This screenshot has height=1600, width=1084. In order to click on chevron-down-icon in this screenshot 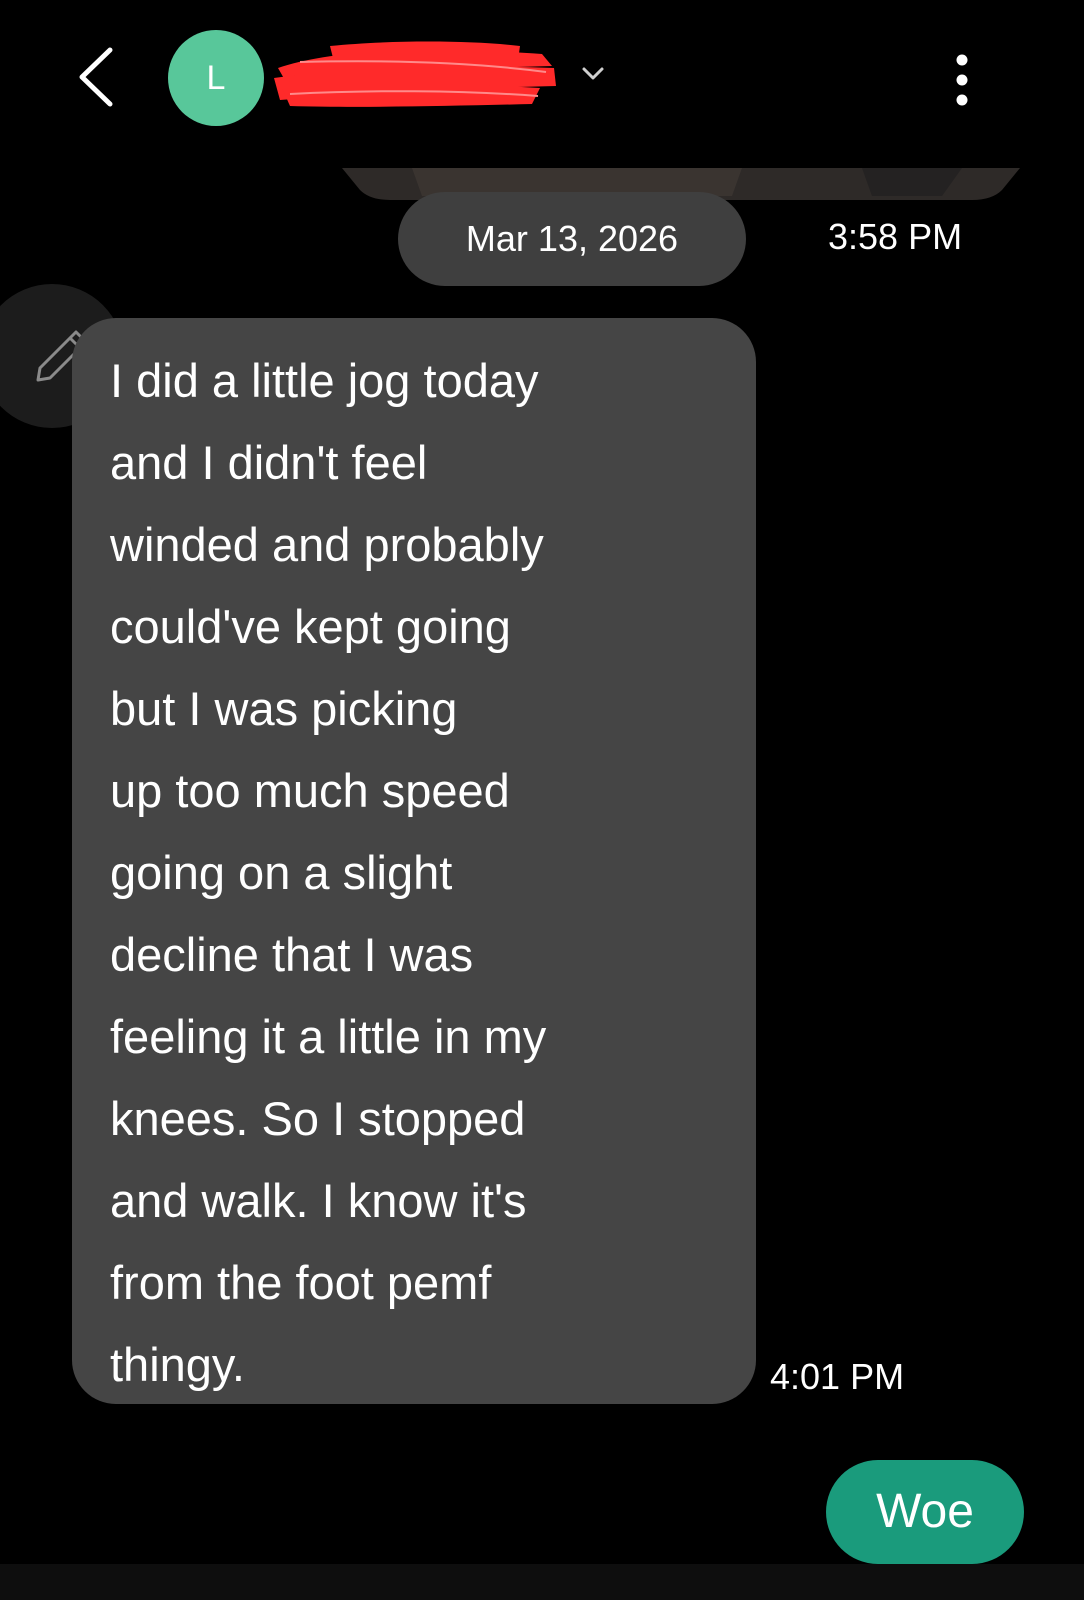, I will do `click(593, 73)`.